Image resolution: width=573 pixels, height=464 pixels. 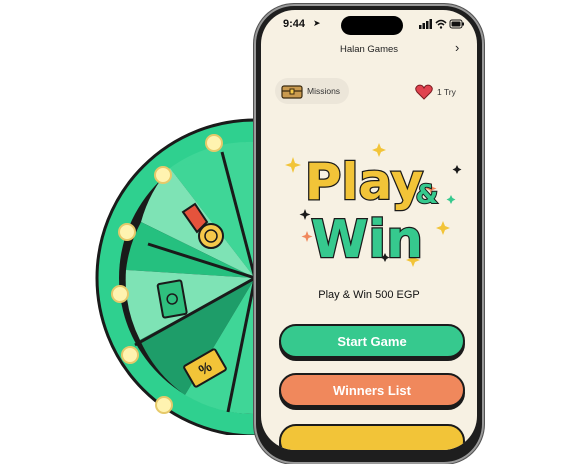 What do you see at coordinates (372, 341) in the screenshot?
I see `start-game-button: Start Game` at bounding box center [372, 341].